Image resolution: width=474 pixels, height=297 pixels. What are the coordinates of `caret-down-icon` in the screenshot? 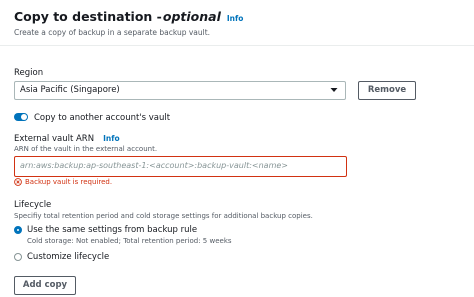 It's located at (334, 90).